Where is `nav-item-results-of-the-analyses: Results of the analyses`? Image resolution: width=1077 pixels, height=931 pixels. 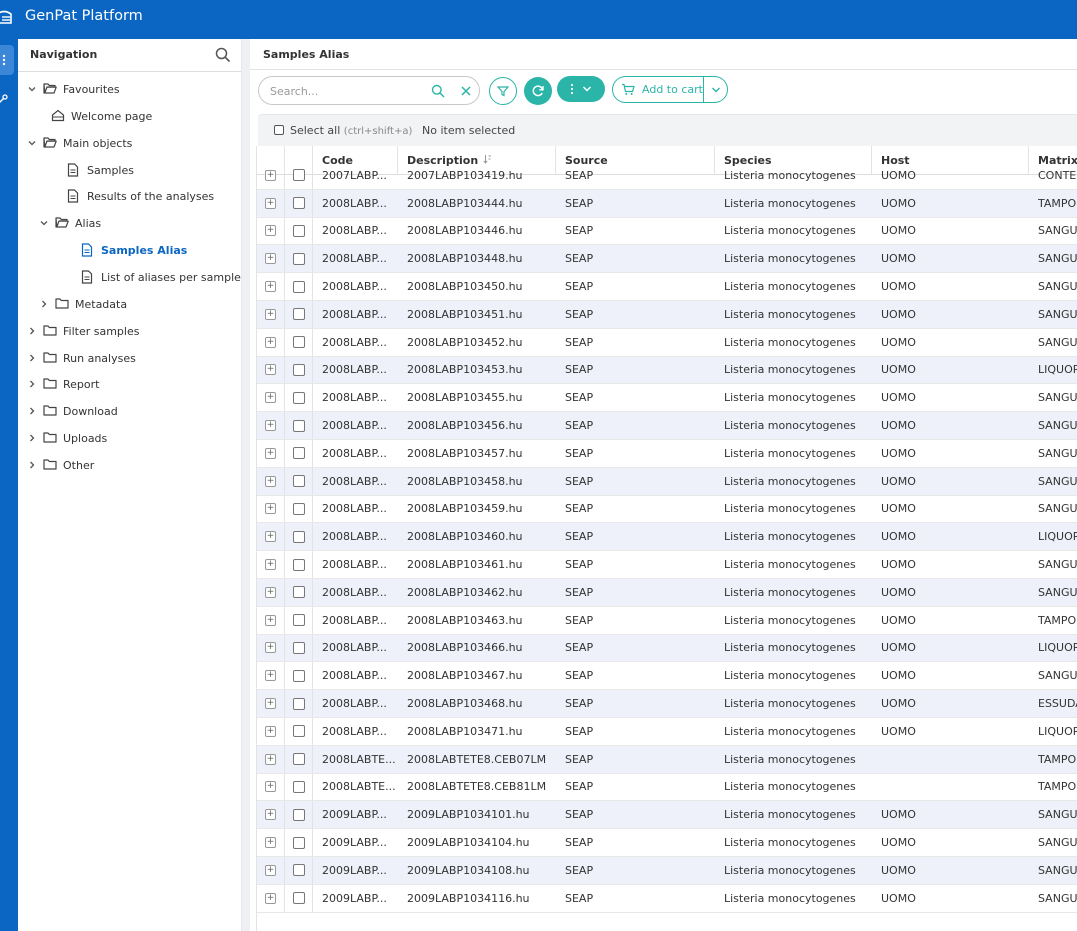
nav-item-results-of-the-analyses: Results of the analyses is located at coordinates (140, 196).